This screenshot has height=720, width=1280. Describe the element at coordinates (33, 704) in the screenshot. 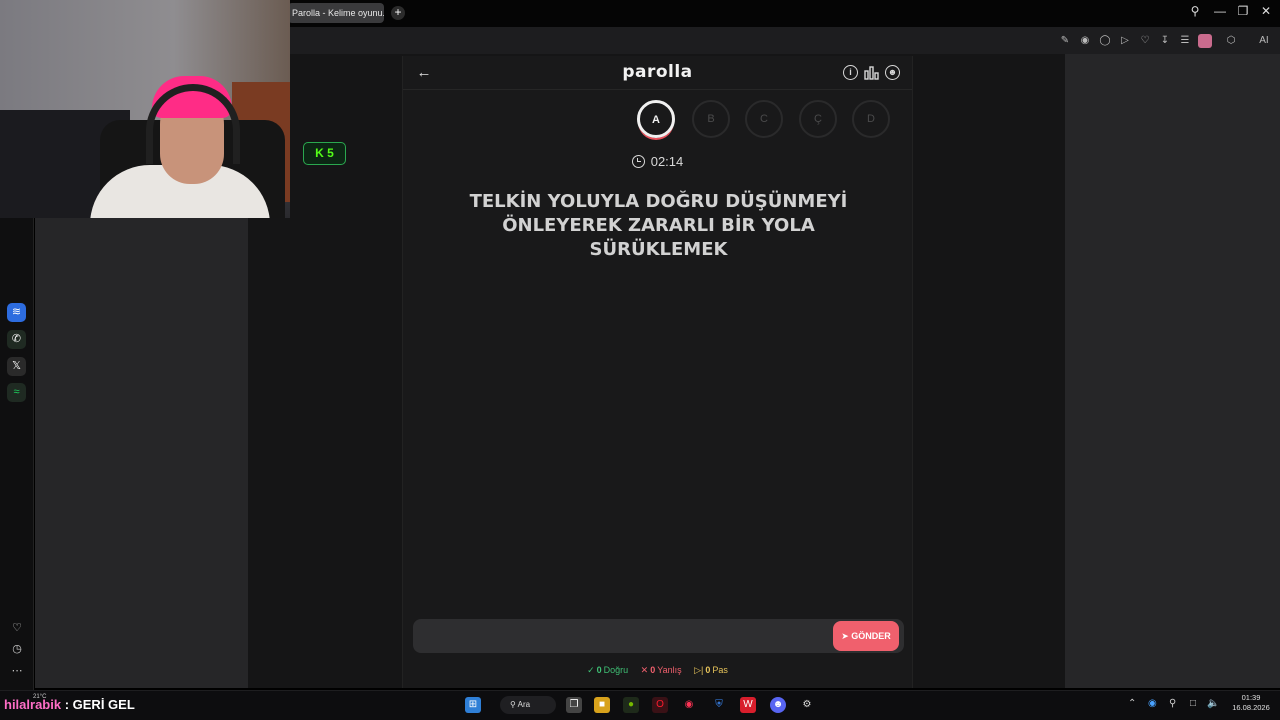

I see `chat-username: hilalrabik` at that location.